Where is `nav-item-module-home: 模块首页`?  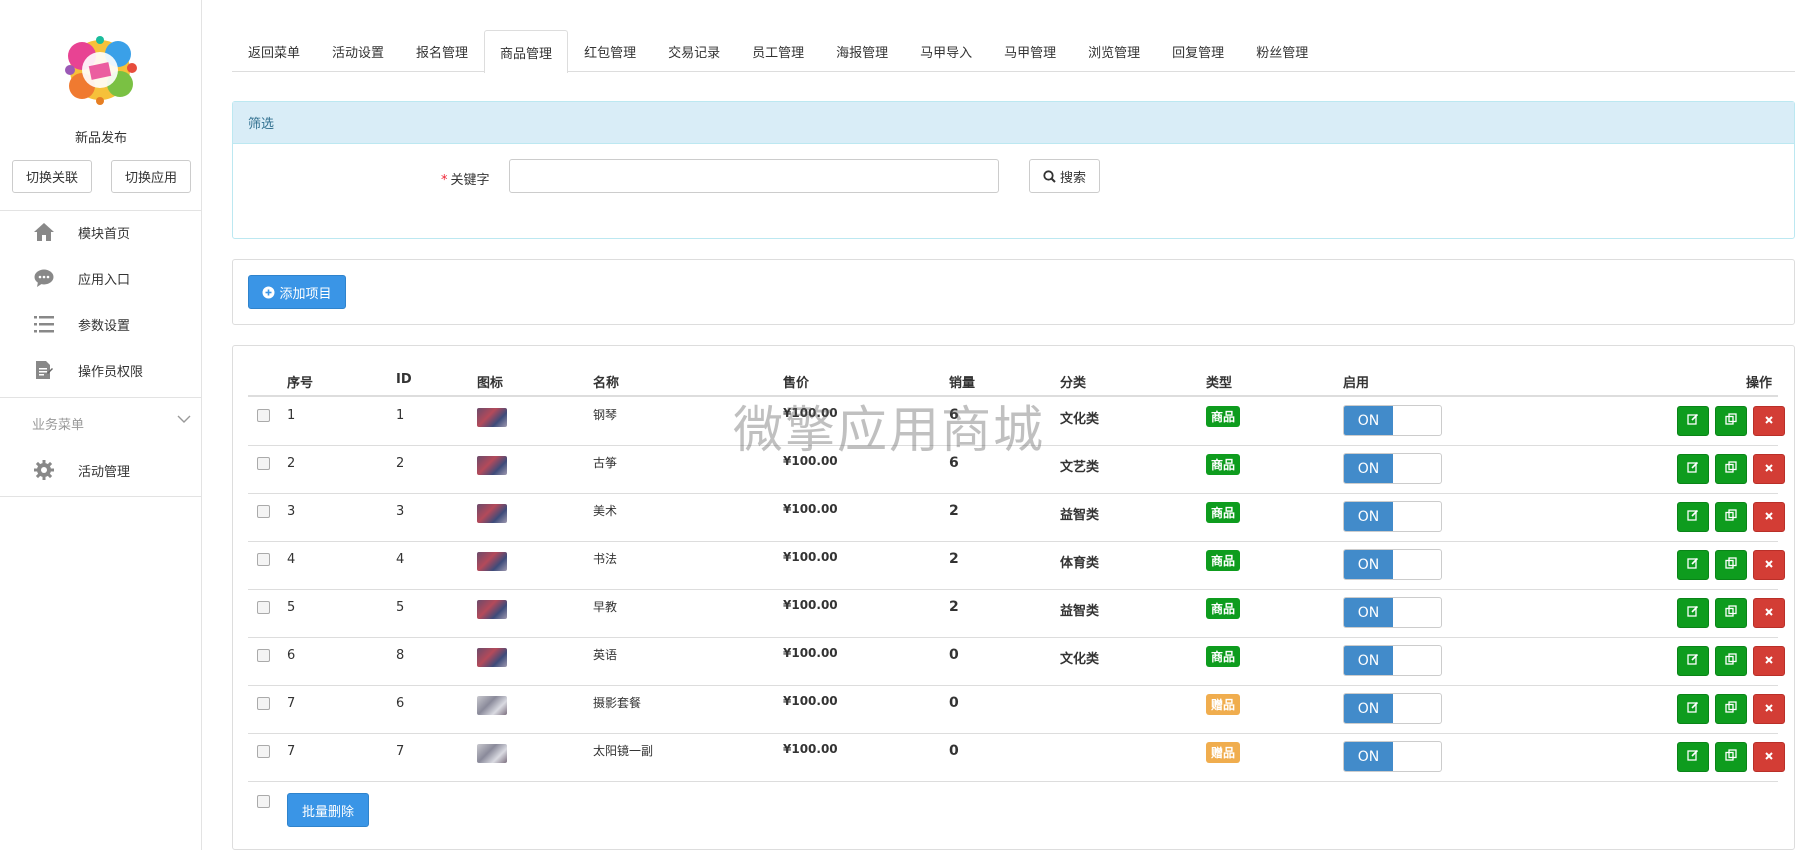 nav-item-module-home: 模块首页 is located at coordinates (101, 232).